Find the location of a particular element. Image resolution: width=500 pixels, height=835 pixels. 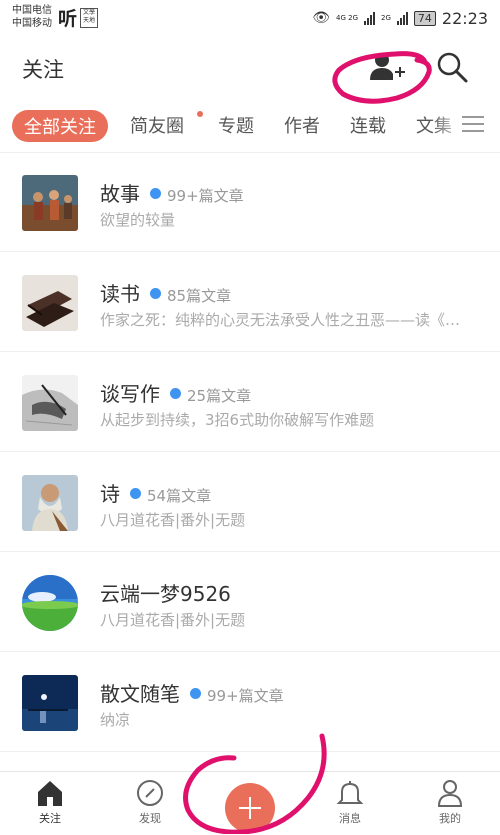

app-notification-icon: 听 is located at coordinates (68, 19).